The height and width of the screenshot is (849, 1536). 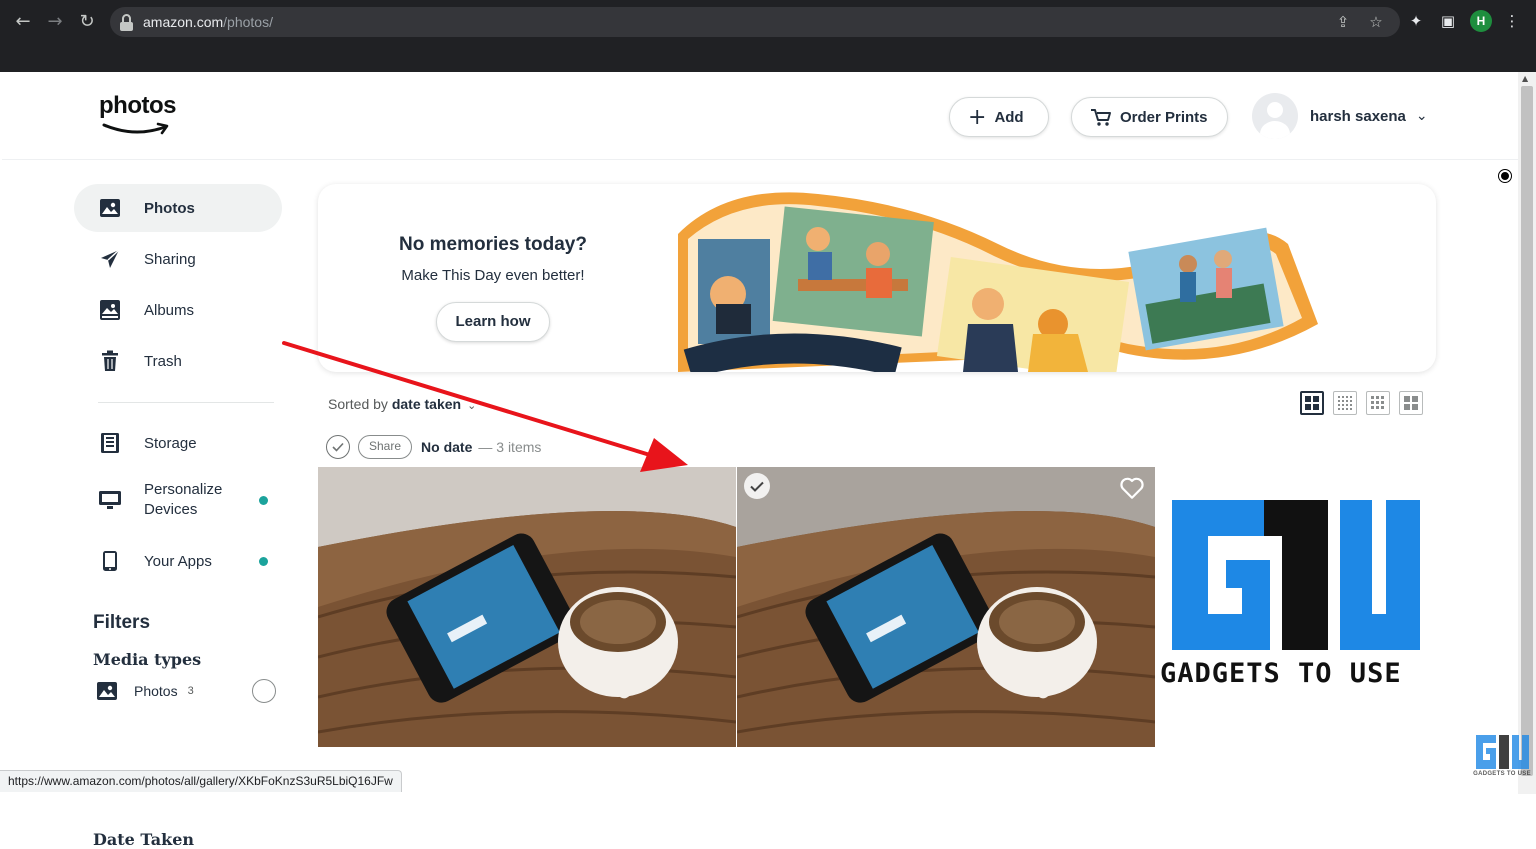 What do you see at coordinates (999, 117) in the screenshot?
I see `add-button: + Add` at bounding box center [999, 117].